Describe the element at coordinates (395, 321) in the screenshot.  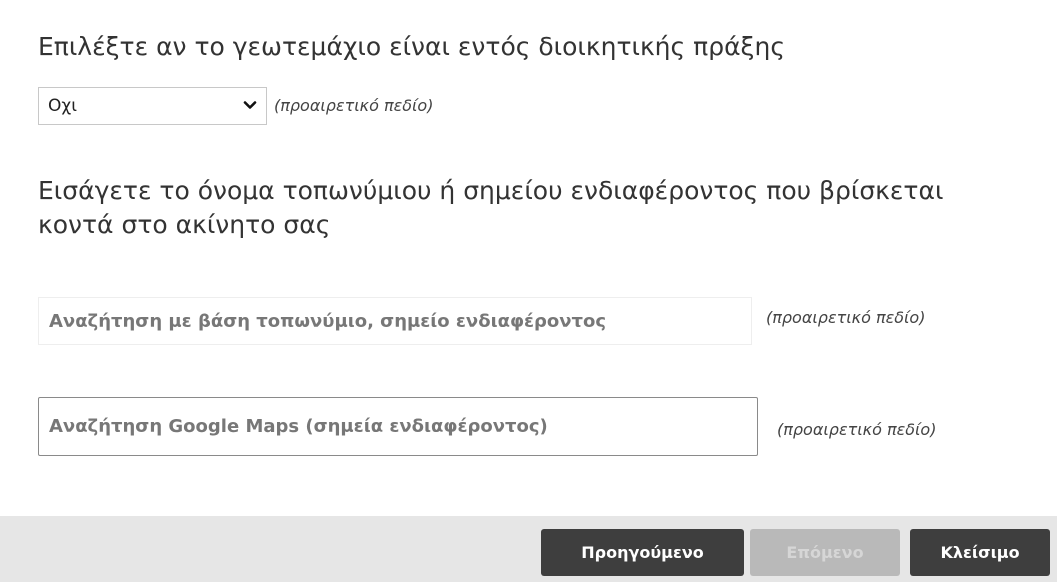
I see `place-search-input` at that location.